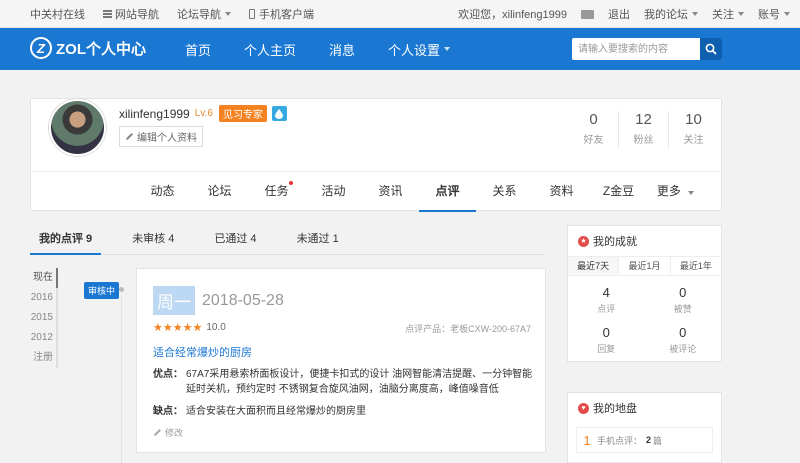 The width and height of the screenshot is (800, 463). I want to click on nav-personal-home: 个人主页, so click(270, 49).